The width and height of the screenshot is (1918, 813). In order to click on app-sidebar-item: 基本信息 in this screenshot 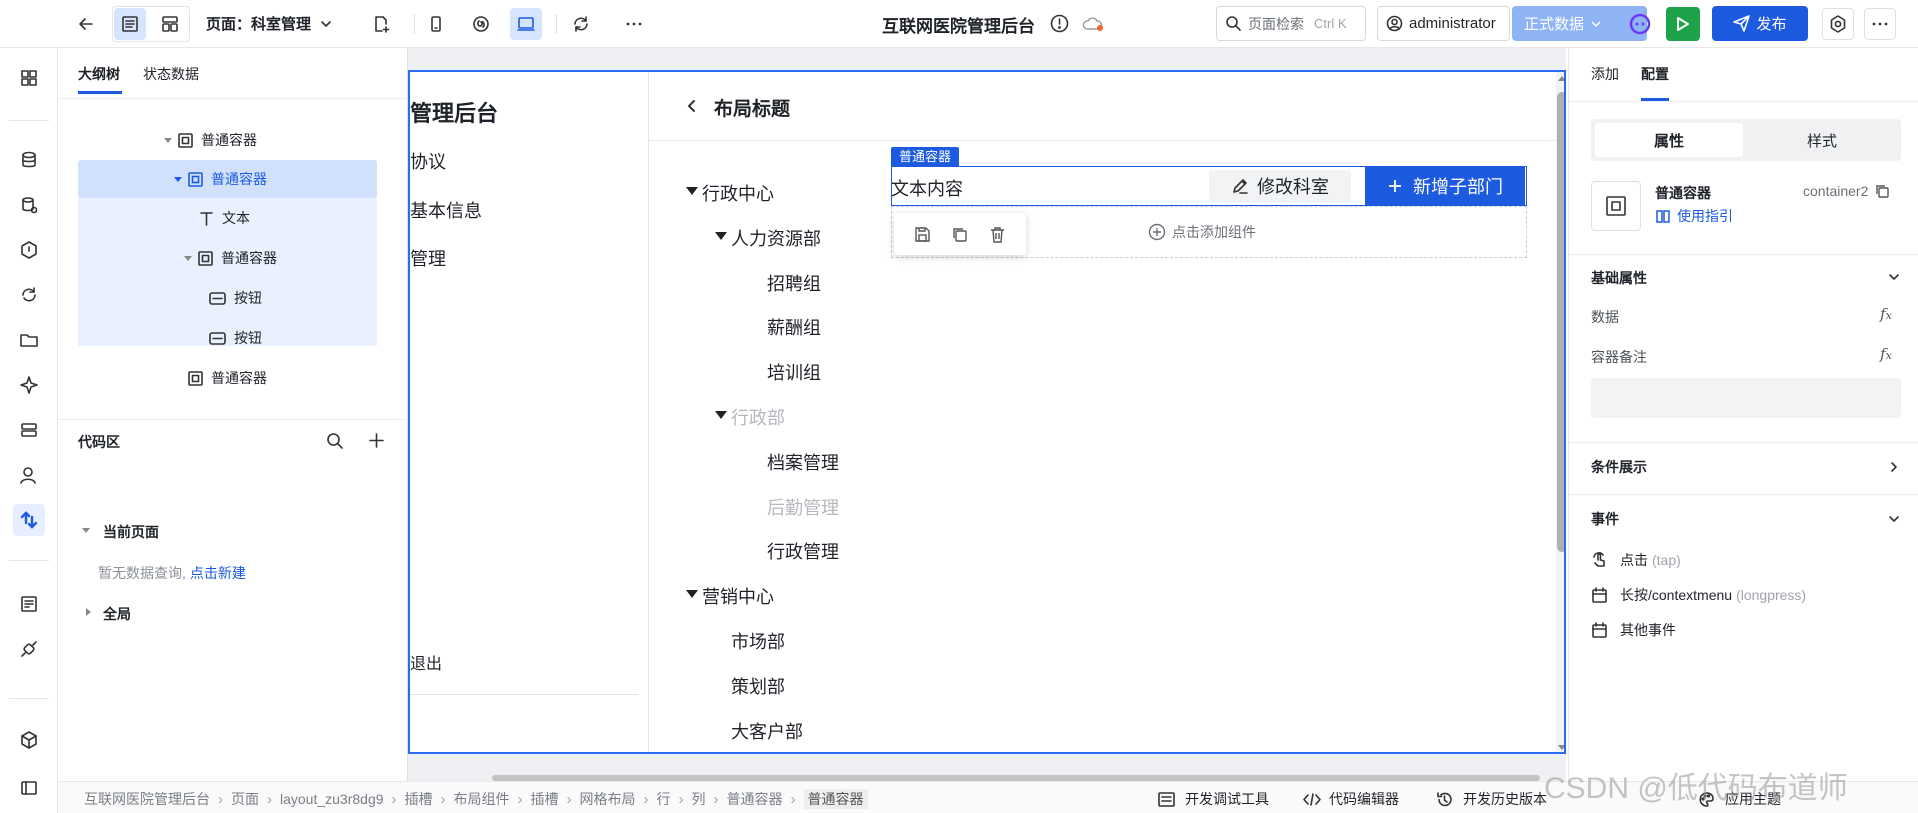, I will do `click(446, 210)`.